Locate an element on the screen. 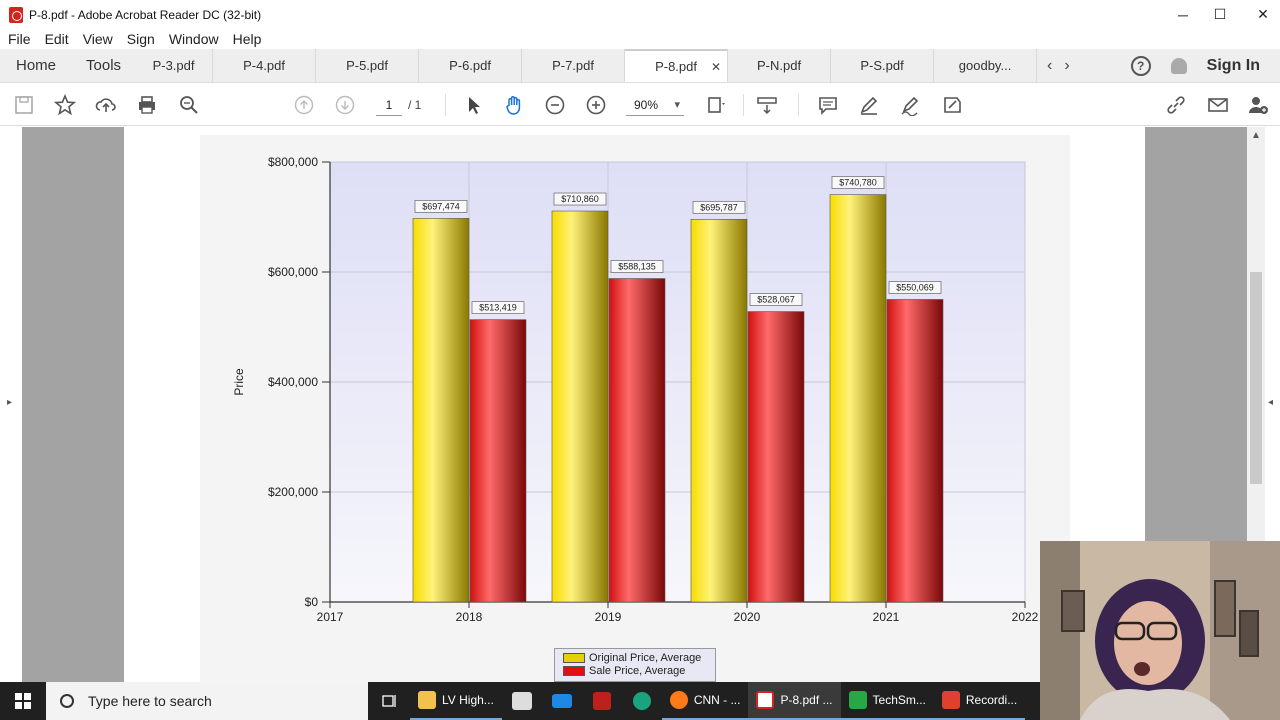 This screenshot has width=1280, height=720. scroll-mode-icon is located at coordinates (767, 105).